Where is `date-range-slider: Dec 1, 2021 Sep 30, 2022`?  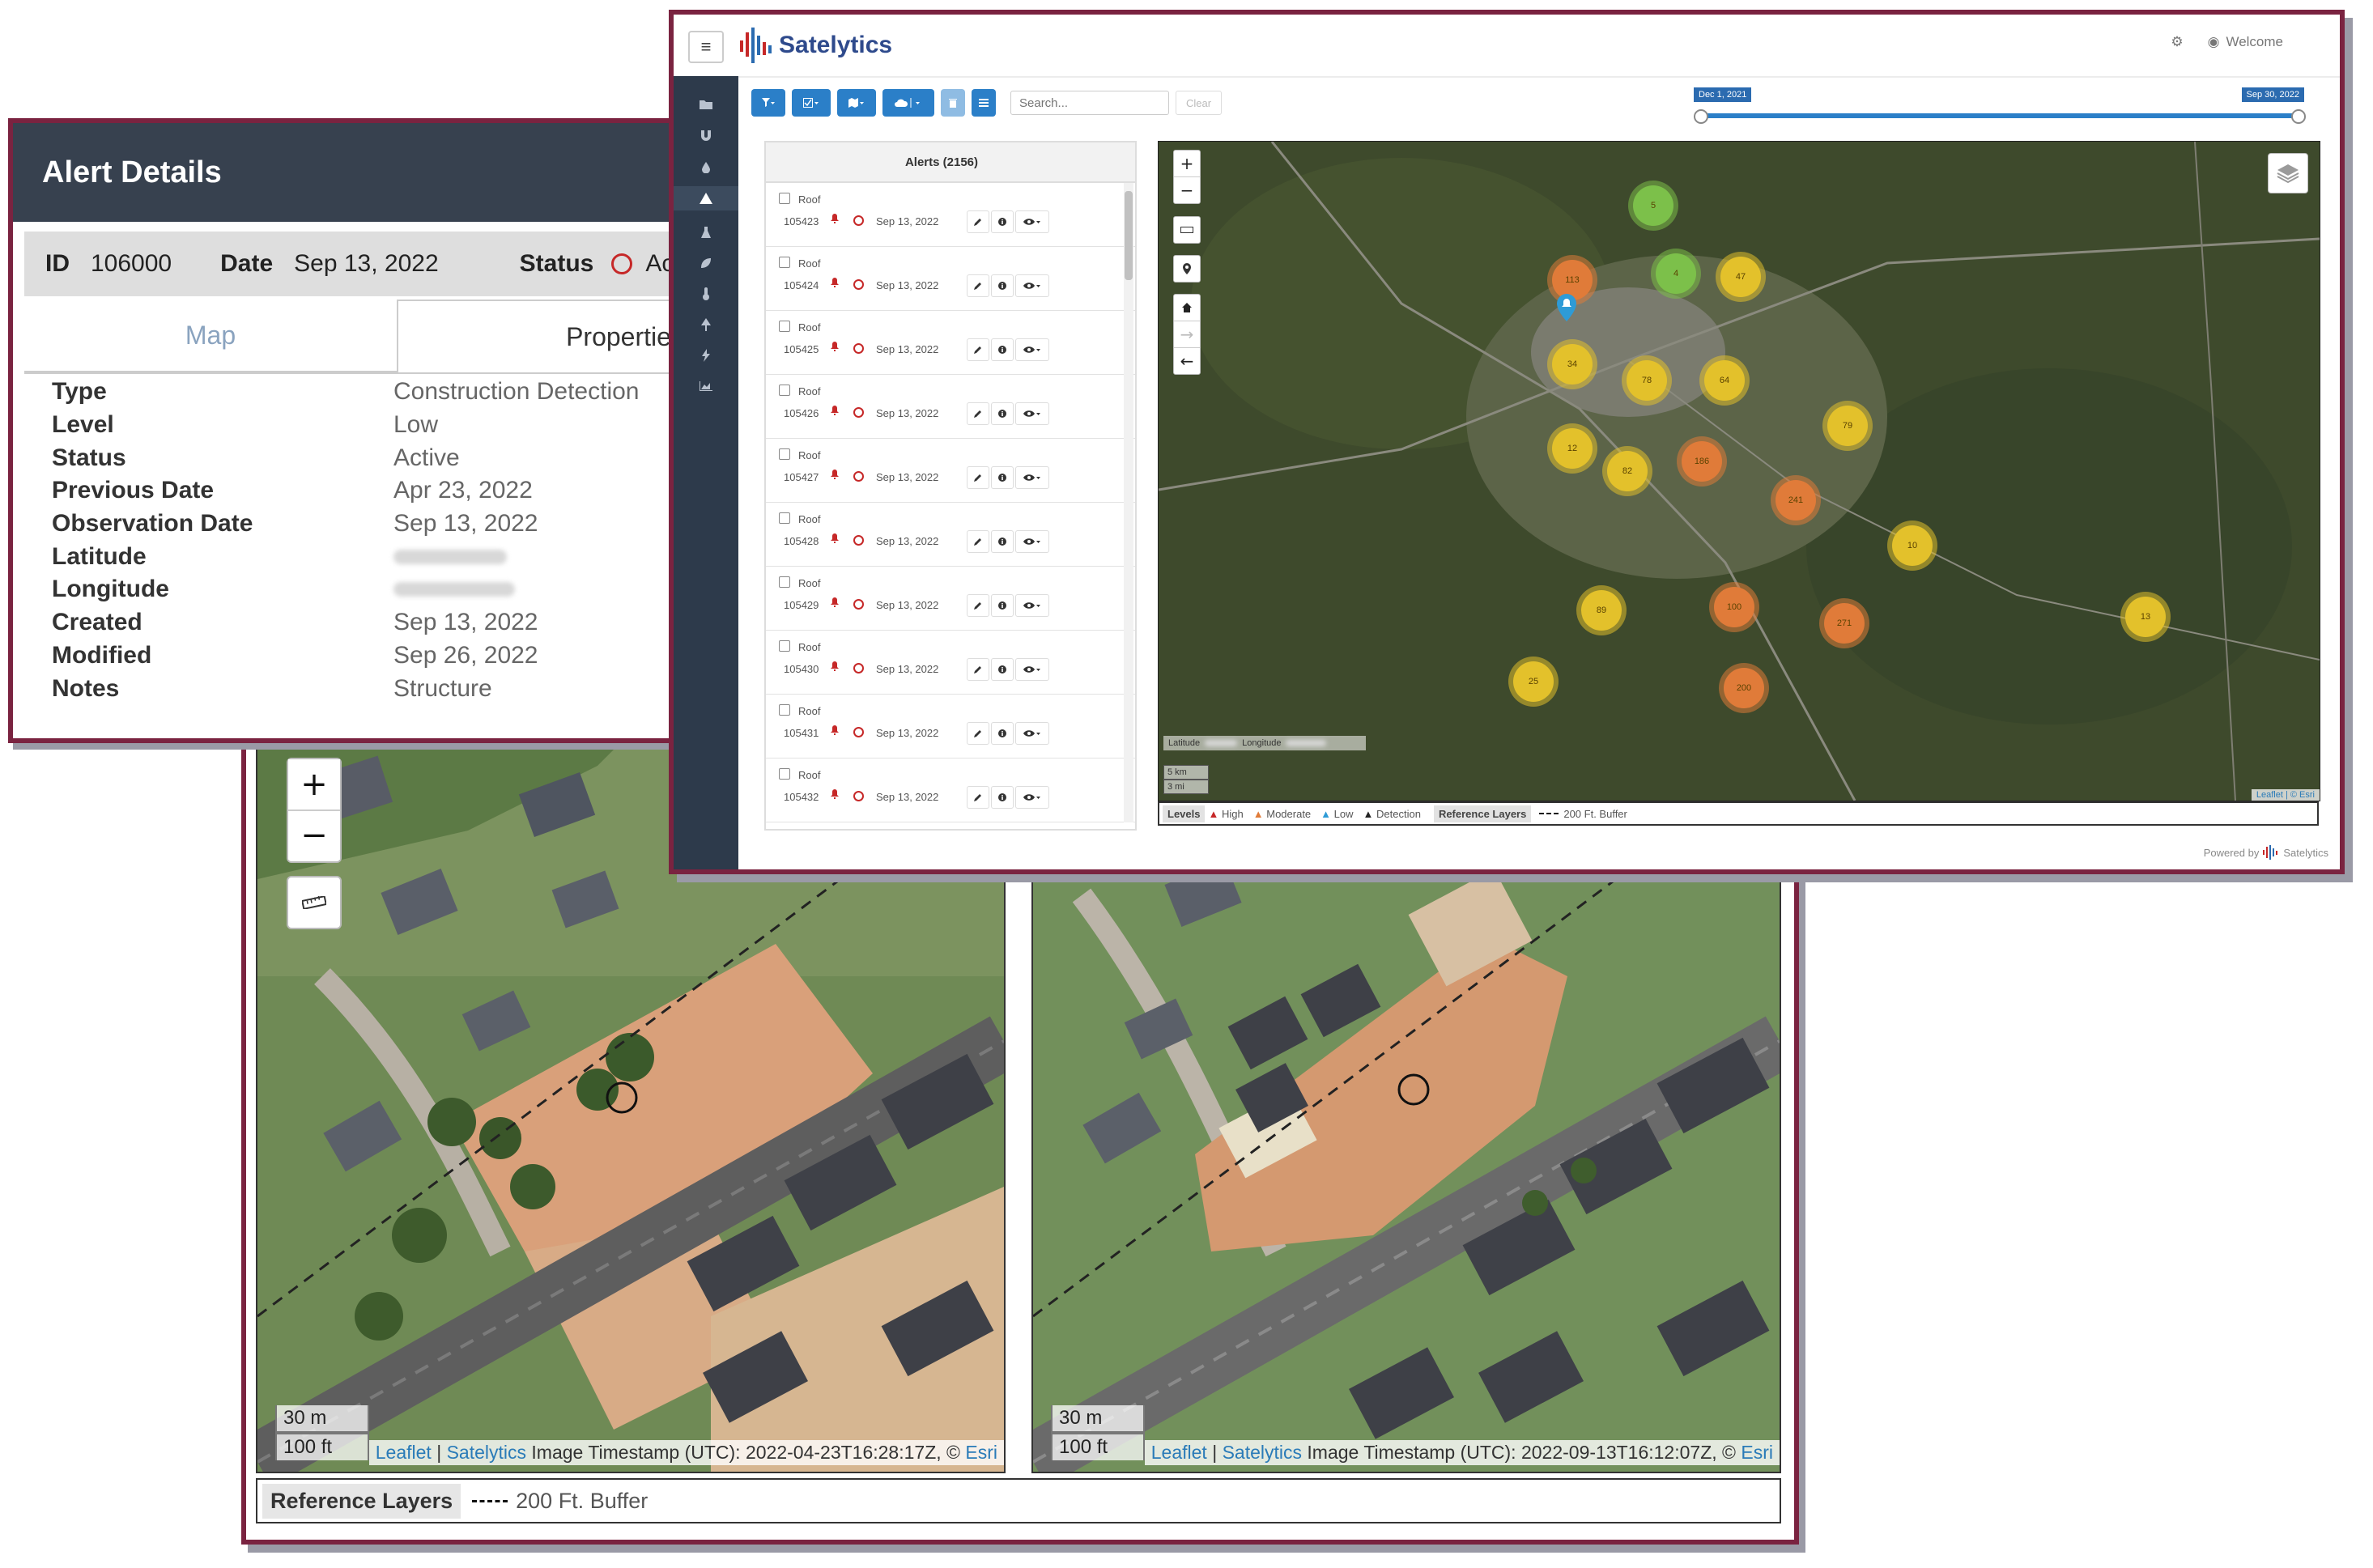 date-range-slider: Dec 1, 2021 Sep 30, 2022 is located at coordinates (1999, 108).